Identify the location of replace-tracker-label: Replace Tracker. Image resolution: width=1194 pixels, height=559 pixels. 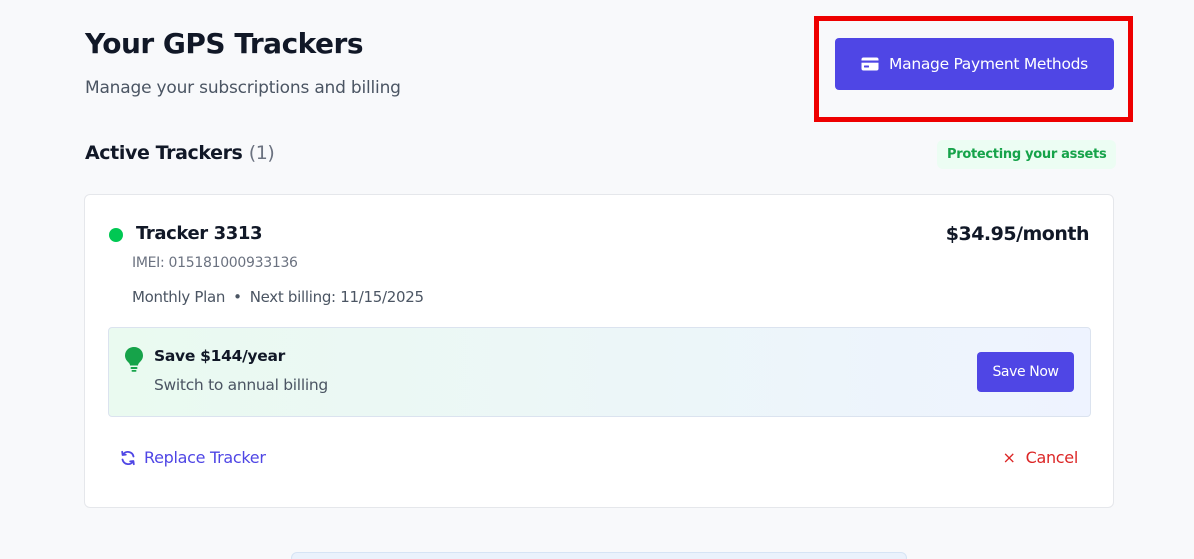
(205, 457).